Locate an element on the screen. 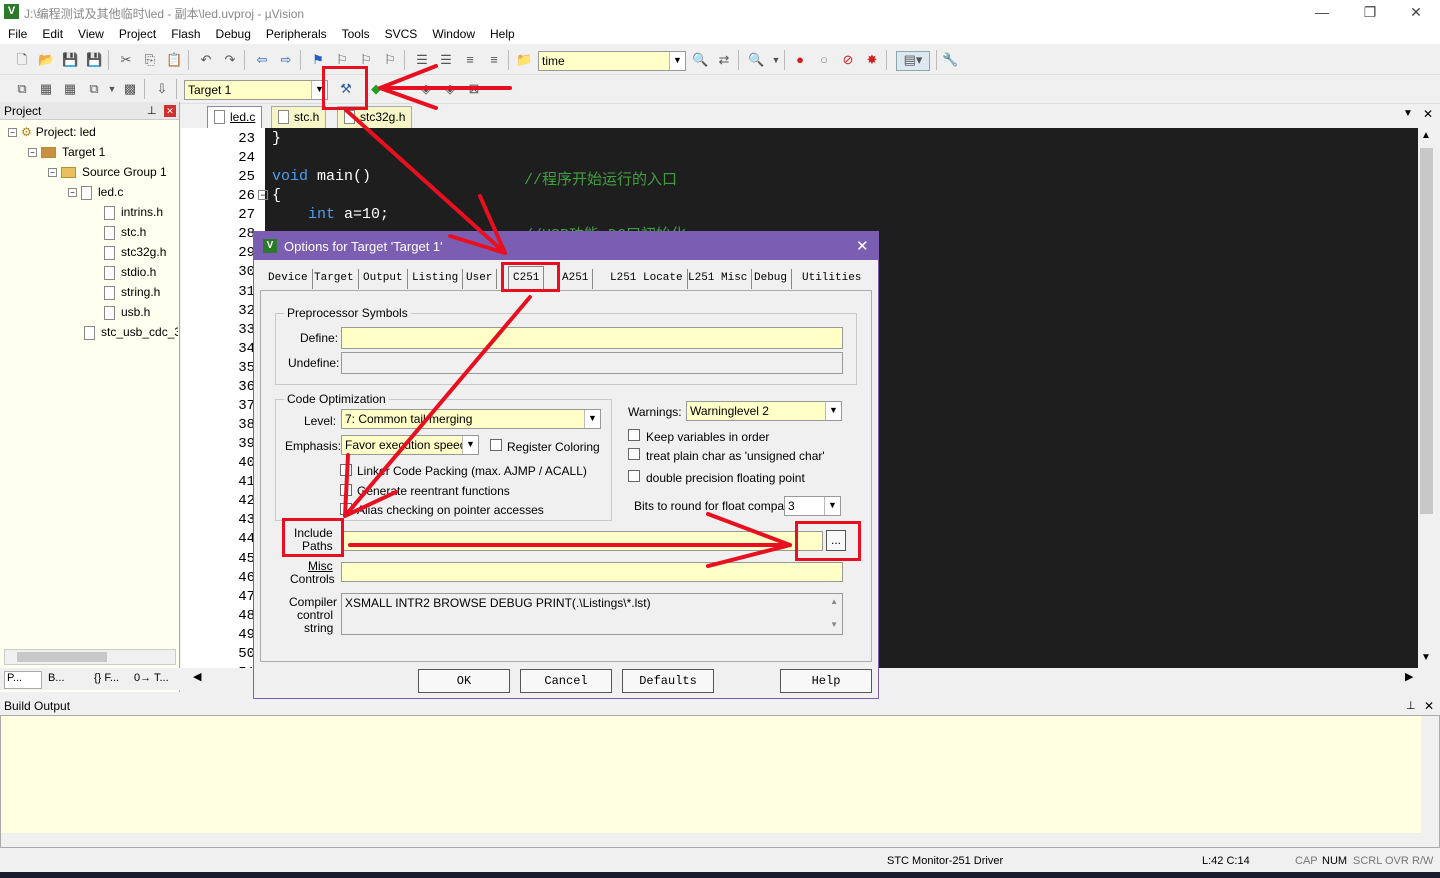 Image resolution: width=1440 pixels, height=878 pixels. annotation-arrow-to-include is located at coordinates (437, 406).